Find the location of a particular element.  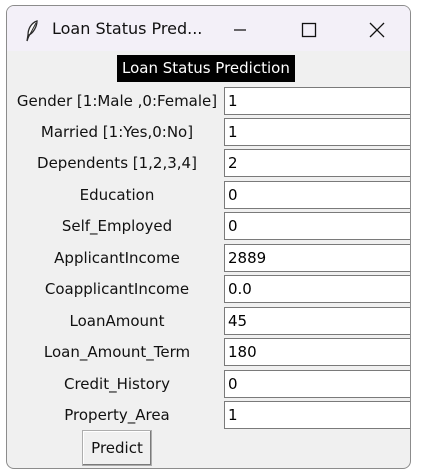

property-area-input is located at coordinates (317, 415).